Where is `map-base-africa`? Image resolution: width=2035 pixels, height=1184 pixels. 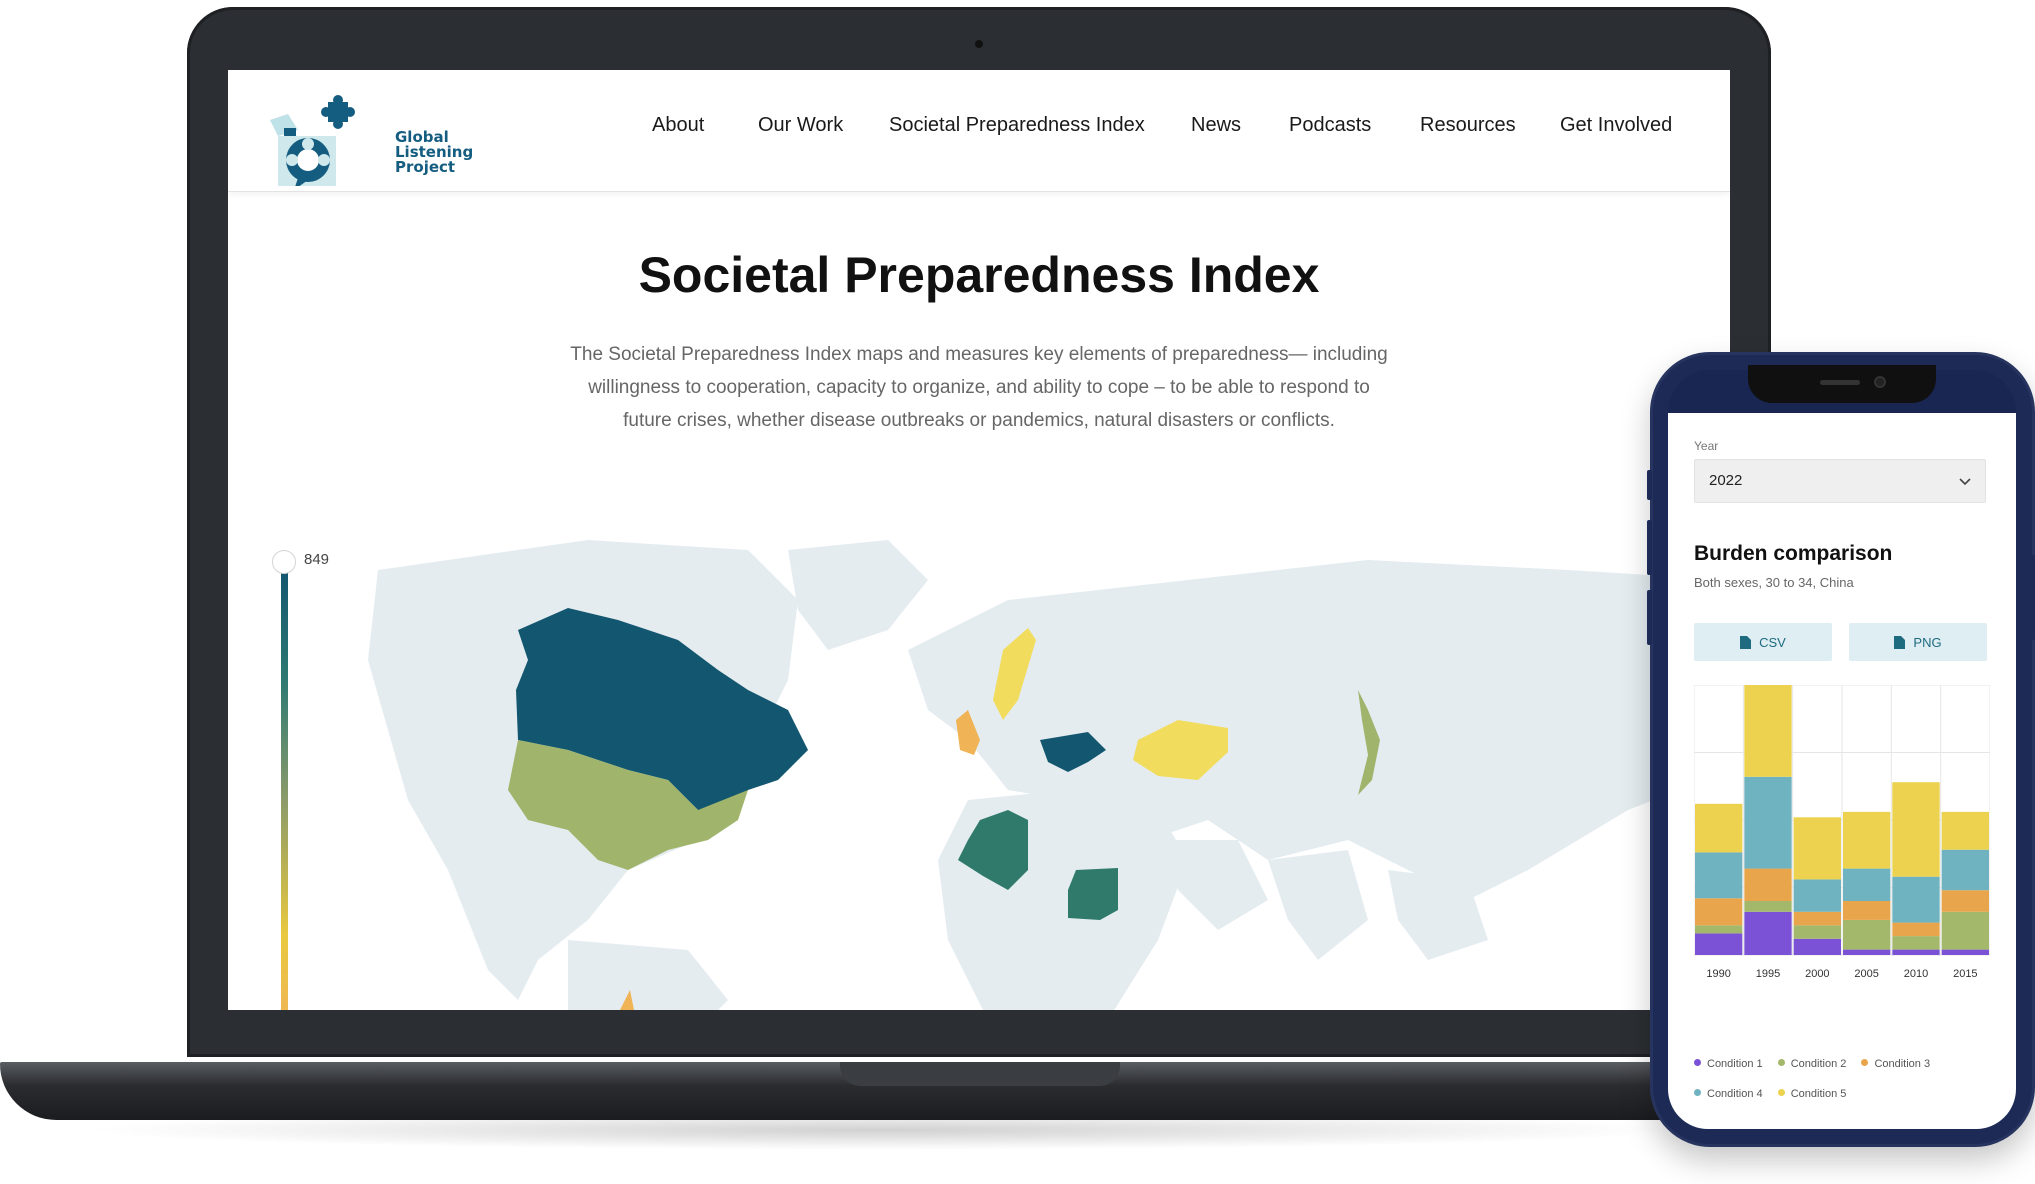
map-base-africa is located at coordinates (1063, 900).